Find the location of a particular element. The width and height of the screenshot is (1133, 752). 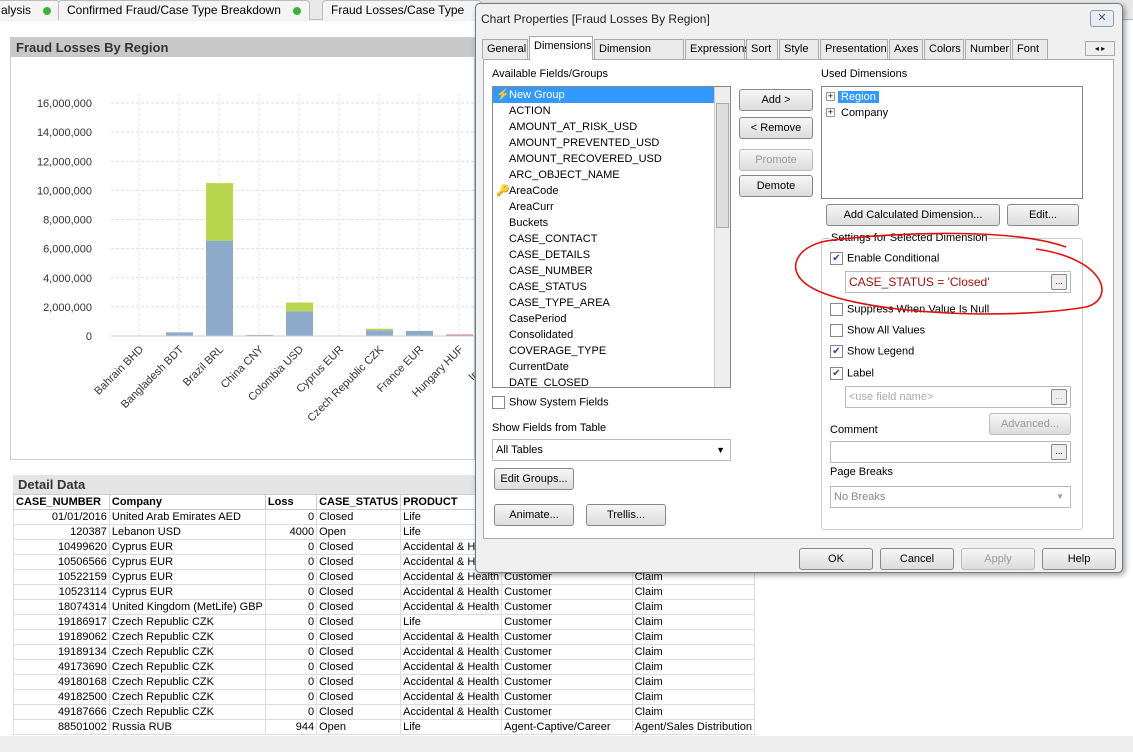

table-cell: Accidental & Health is located at coordinates (451, 667).